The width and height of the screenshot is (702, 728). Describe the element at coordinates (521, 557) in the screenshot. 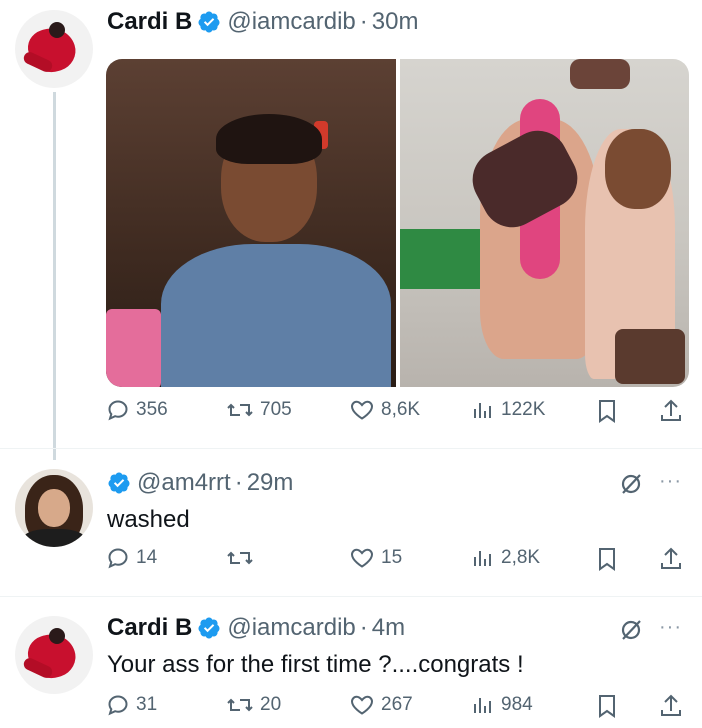

I see `views-count: 2,8K` at that location.